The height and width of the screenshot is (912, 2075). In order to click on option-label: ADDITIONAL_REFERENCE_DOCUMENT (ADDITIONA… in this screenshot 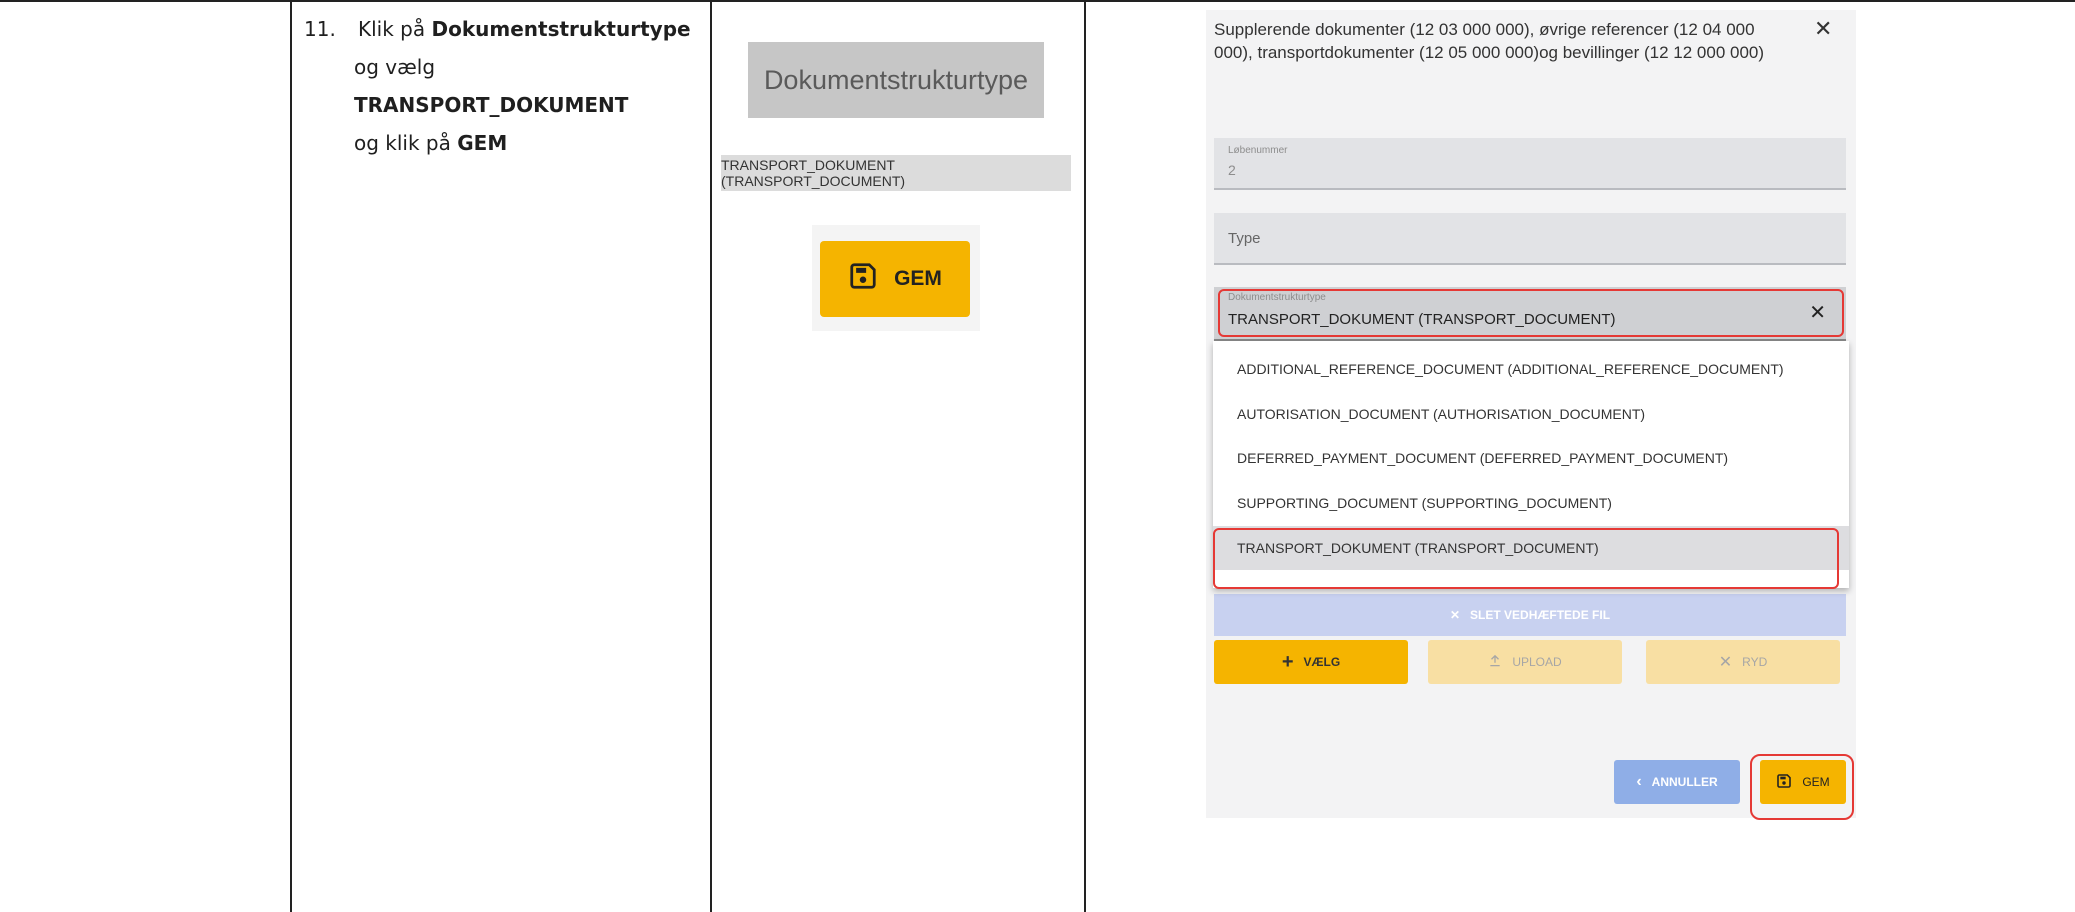, I will do `click(1510, 369)`.